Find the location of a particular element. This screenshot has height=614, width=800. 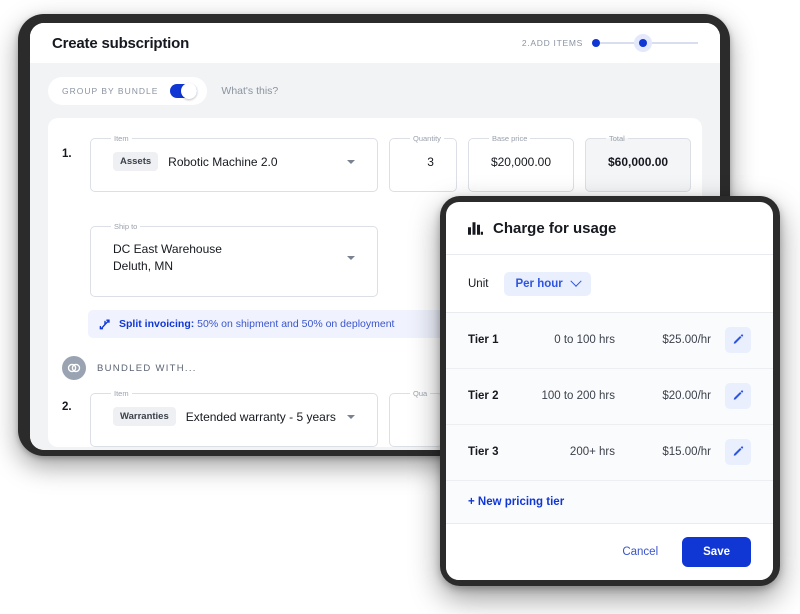

save-button: Save is located at coordinates (716, 551).